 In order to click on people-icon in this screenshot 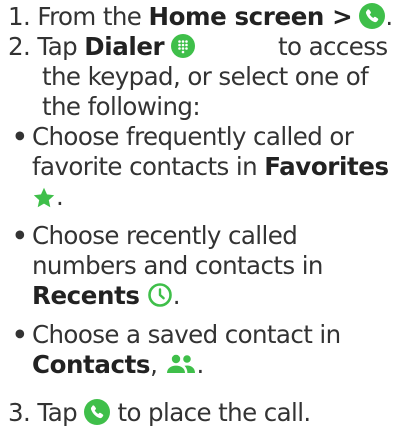, I will do `click(181, 364)`.